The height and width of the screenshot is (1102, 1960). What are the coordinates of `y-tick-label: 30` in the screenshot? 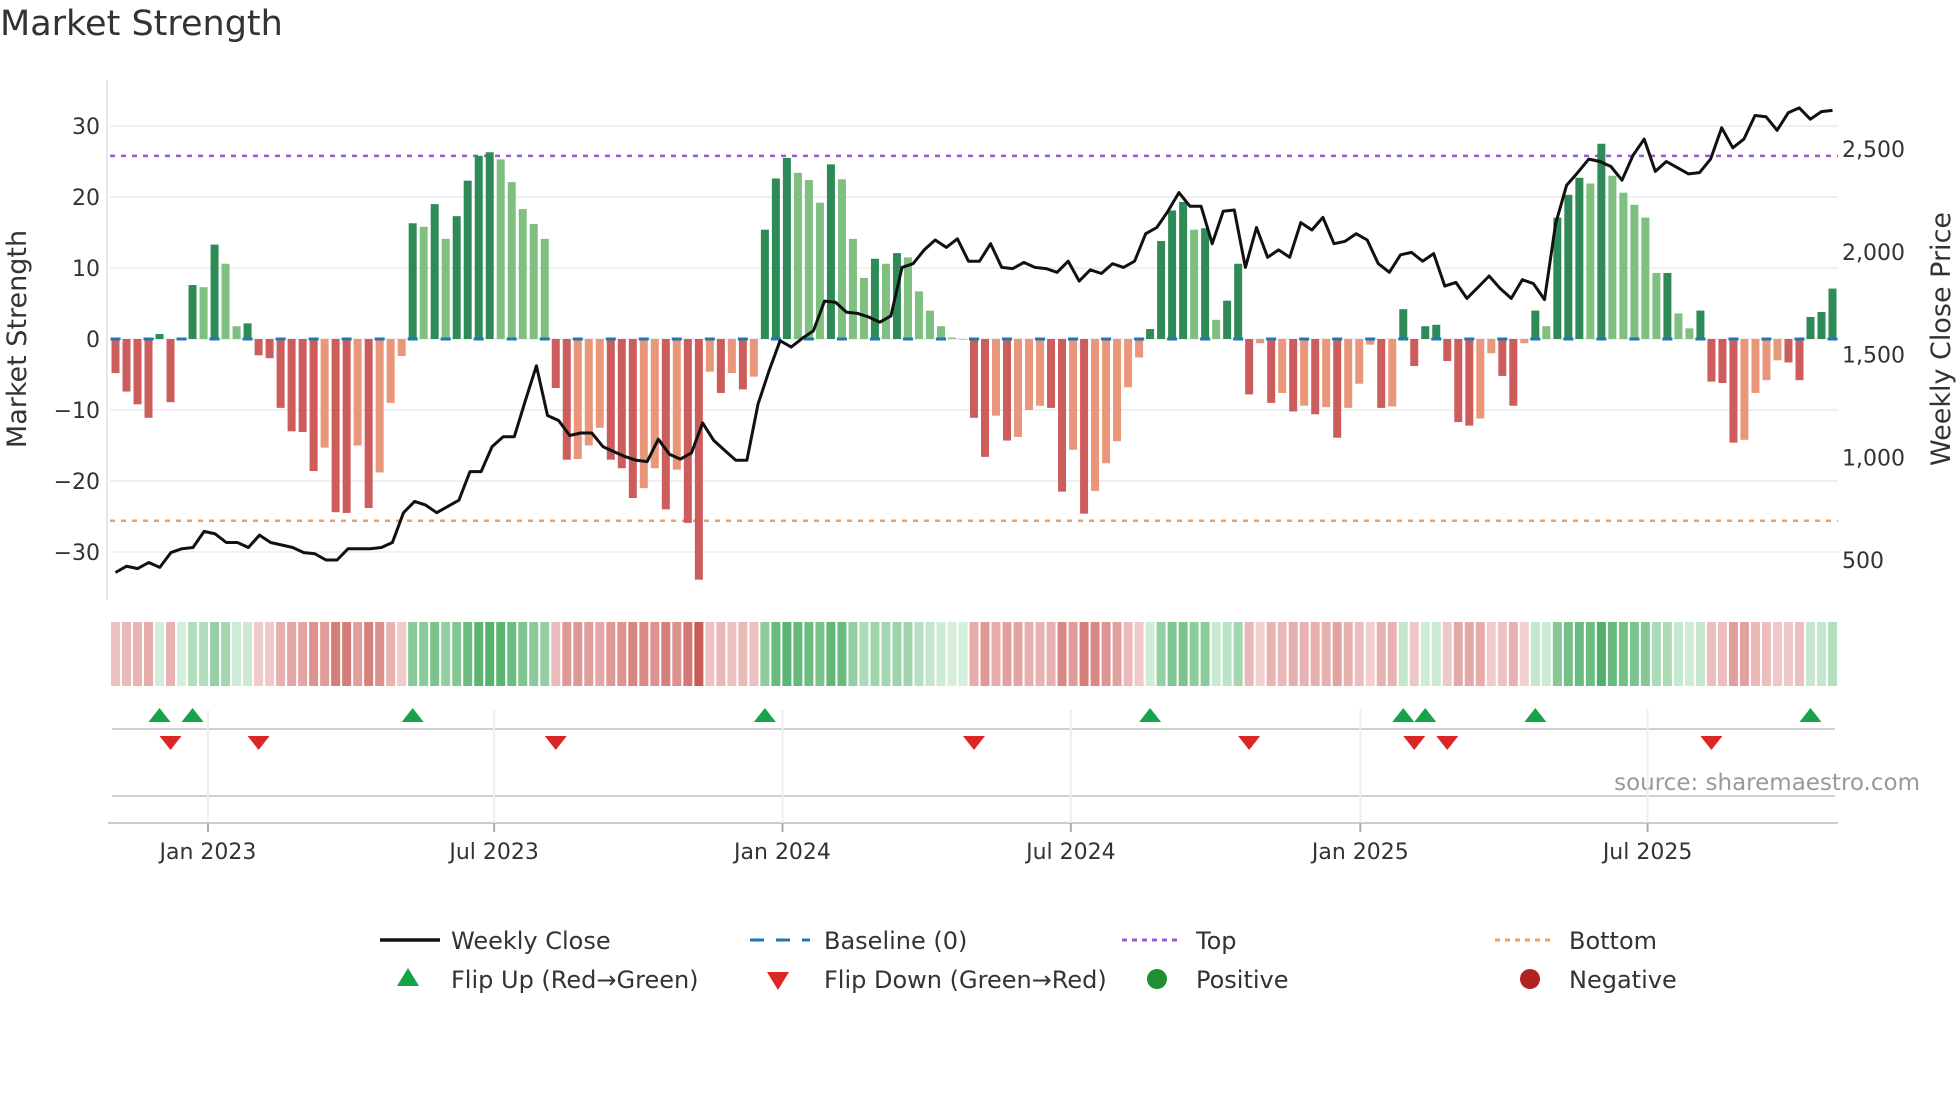 It's located at (86, 127).